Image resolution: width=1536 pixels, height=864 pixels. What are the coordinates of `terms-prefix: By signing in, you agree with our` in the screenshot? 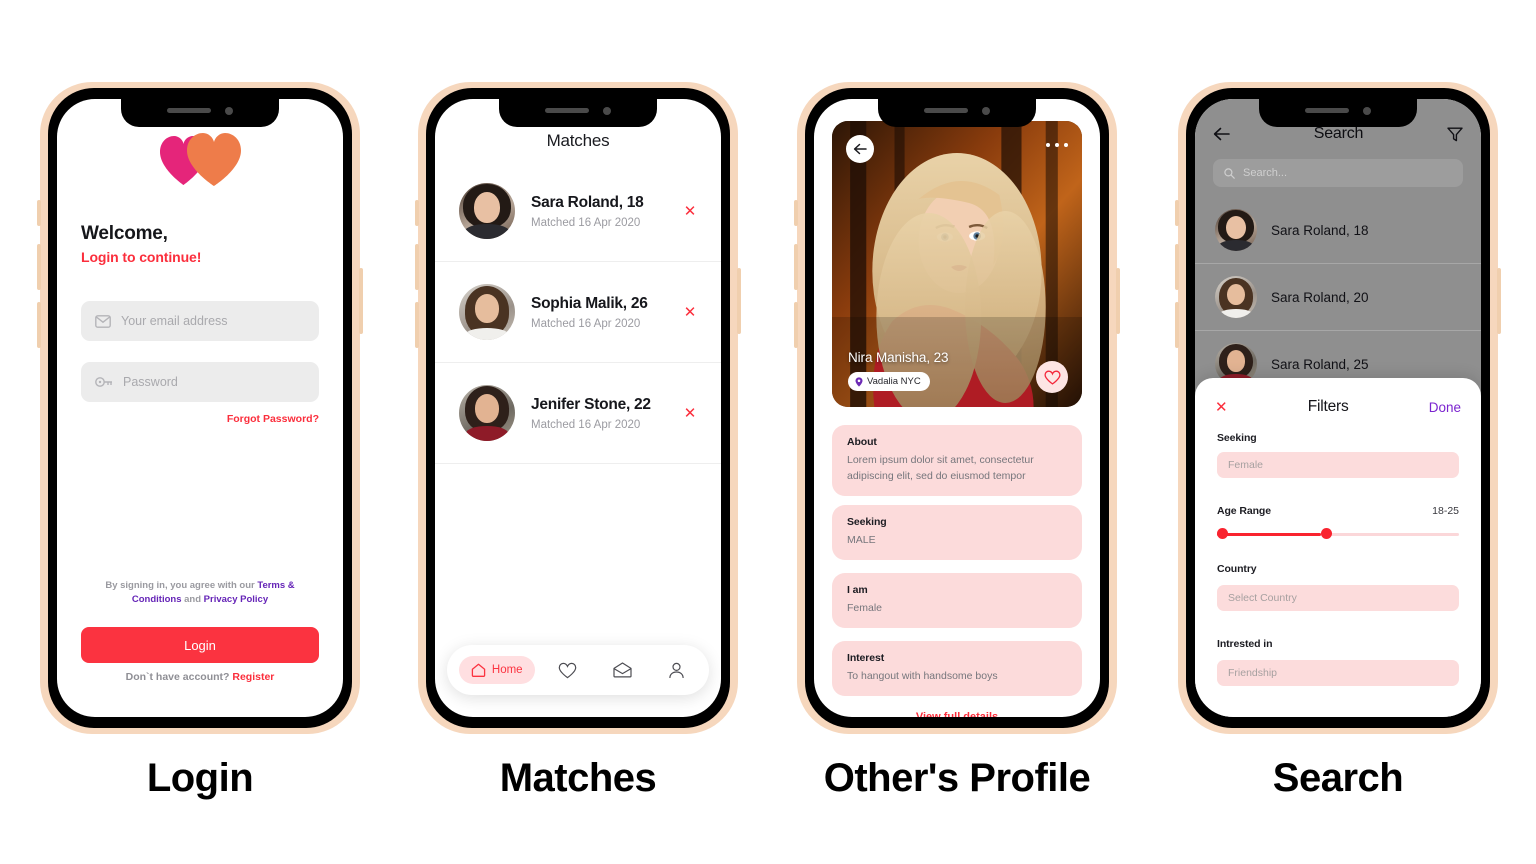 It's located at (181, 585).